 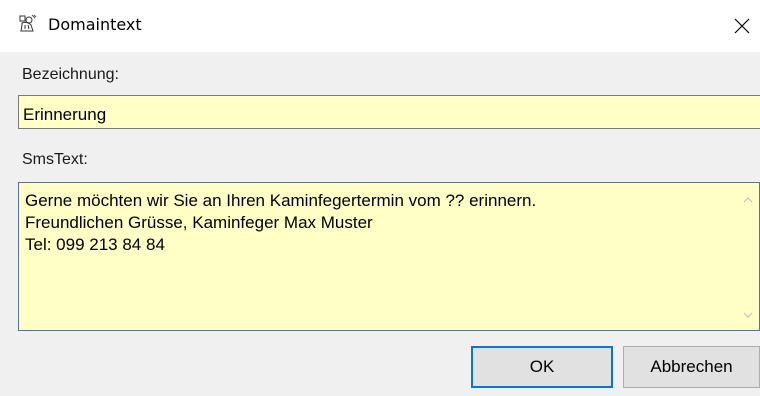 I want to click on window-title: Domaintext, so click(x=95, y=24).